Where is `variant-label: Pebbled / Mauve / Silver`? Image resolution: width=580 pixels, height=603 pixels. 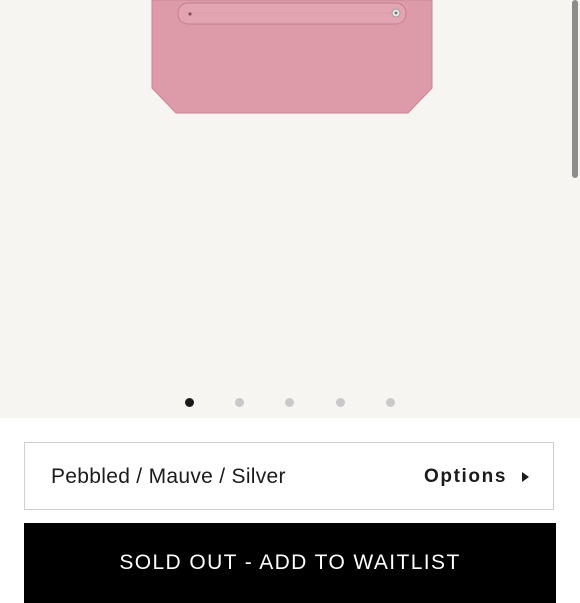 variant-label: Pebbled / Mauve / Silver is located at coordinates (168, 476).